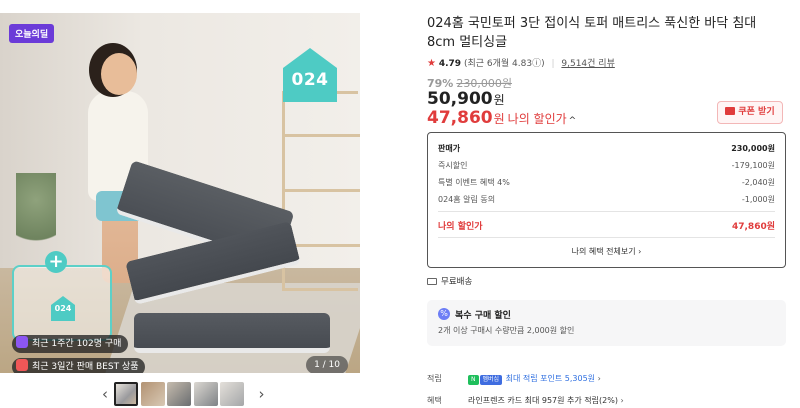 This screenshot has width=800, height=408. I want to click on breakdown-row-notification: 024홈 알림 동의 -1,000원, so click(606, 199).